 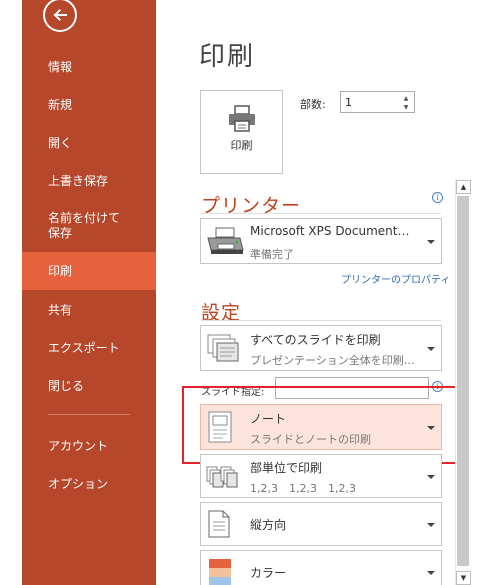 I want to click on printer-icon, so click(x=242, y=118).